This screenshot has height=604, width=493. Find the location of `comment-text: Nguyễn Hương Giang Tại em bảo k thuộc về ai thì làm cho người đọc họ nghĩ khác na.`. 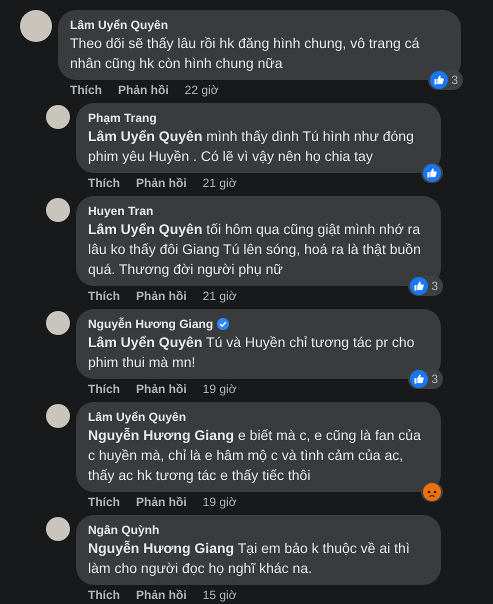

comment-text: Nguyễn Hương Giang Tại em bảo k thuộc về ai thì làm cho người đọc họ nghĩ khác na. is located at coordinates (249, 558).